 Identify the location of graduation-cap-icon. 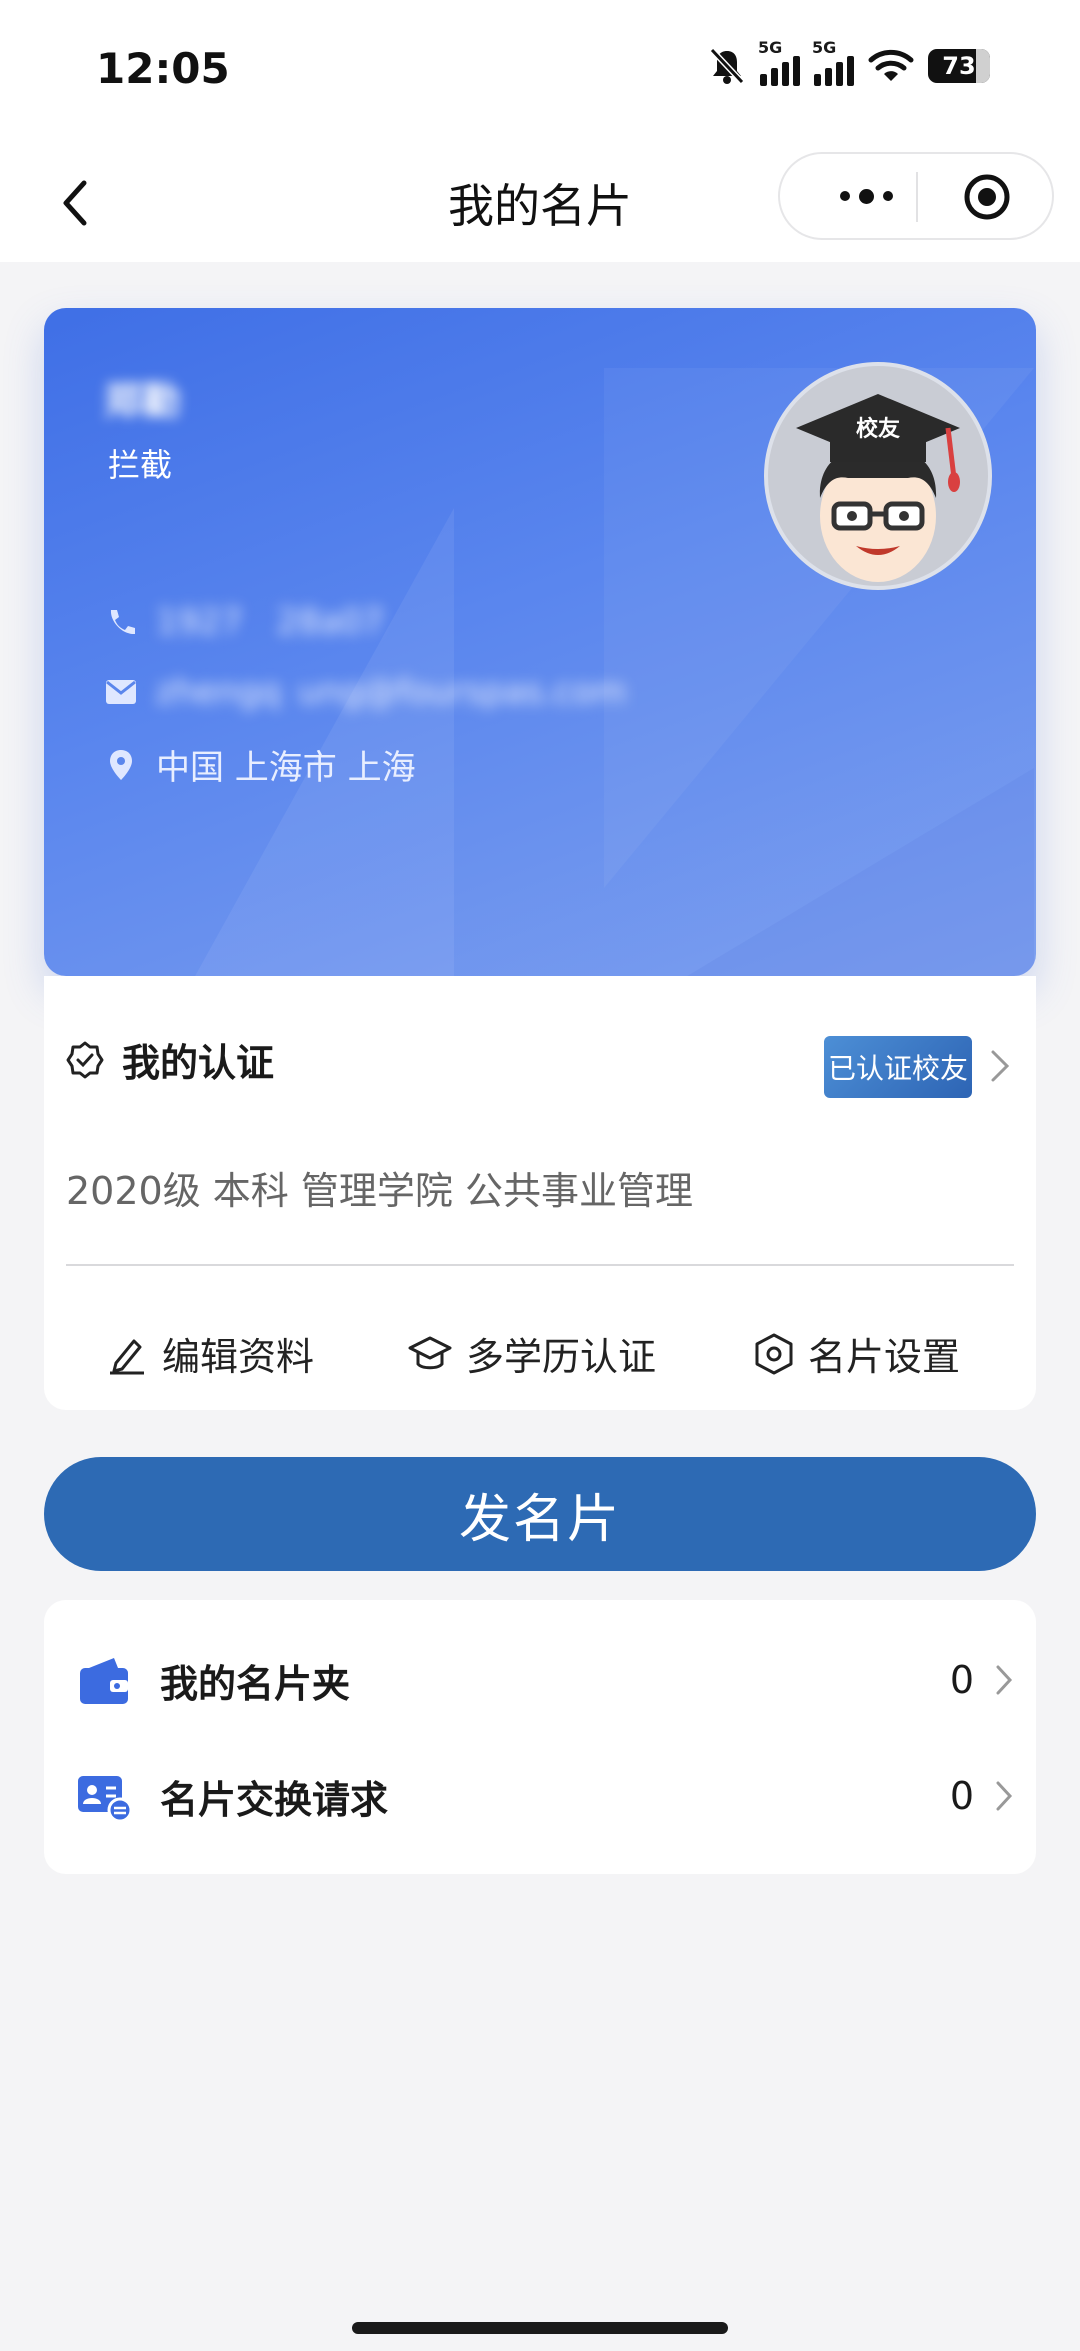
(430, 1352).